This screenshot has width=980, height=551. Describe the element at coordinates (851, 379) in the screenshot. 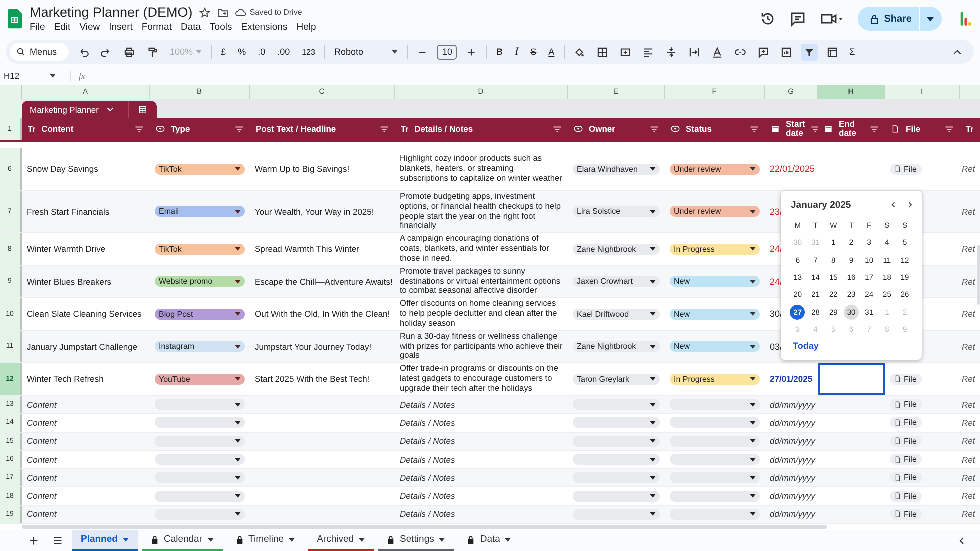

I see `selected-cell` at that location.